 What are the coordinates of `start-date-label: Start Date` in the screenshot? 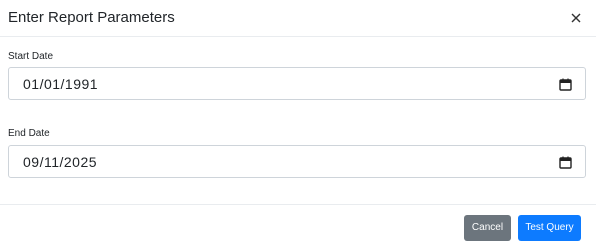 It's located at (31, 56).